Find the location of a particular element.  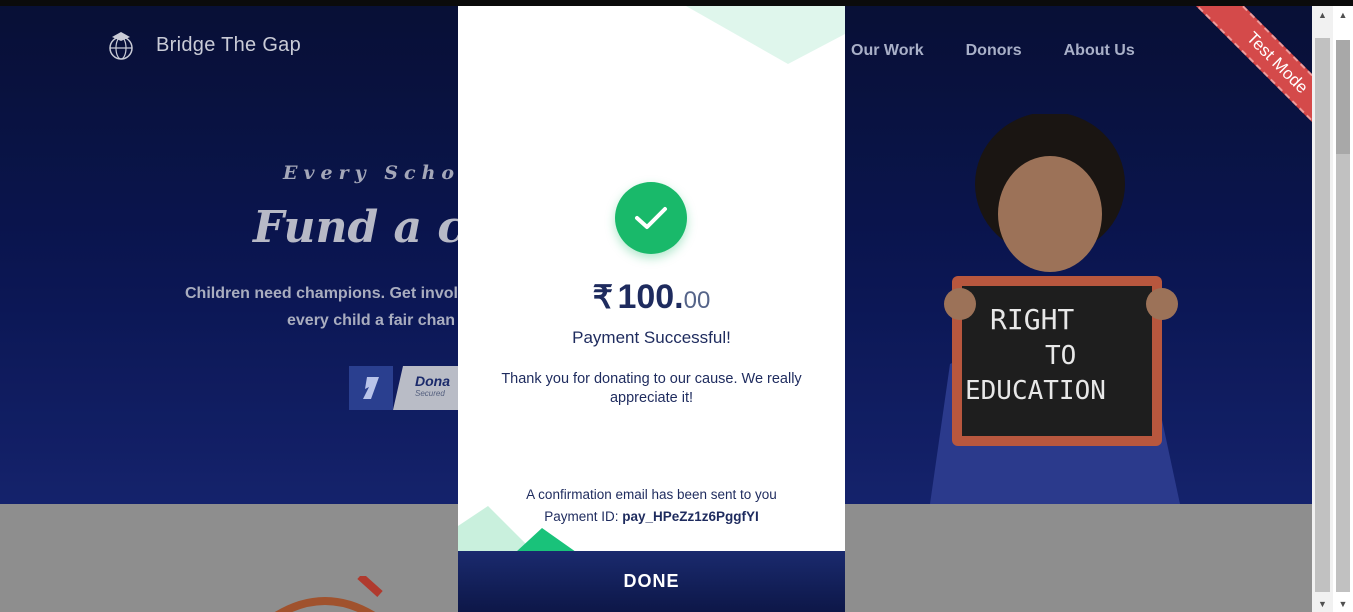

brand: Bridge The Gap is located at coordinates (202, 45).